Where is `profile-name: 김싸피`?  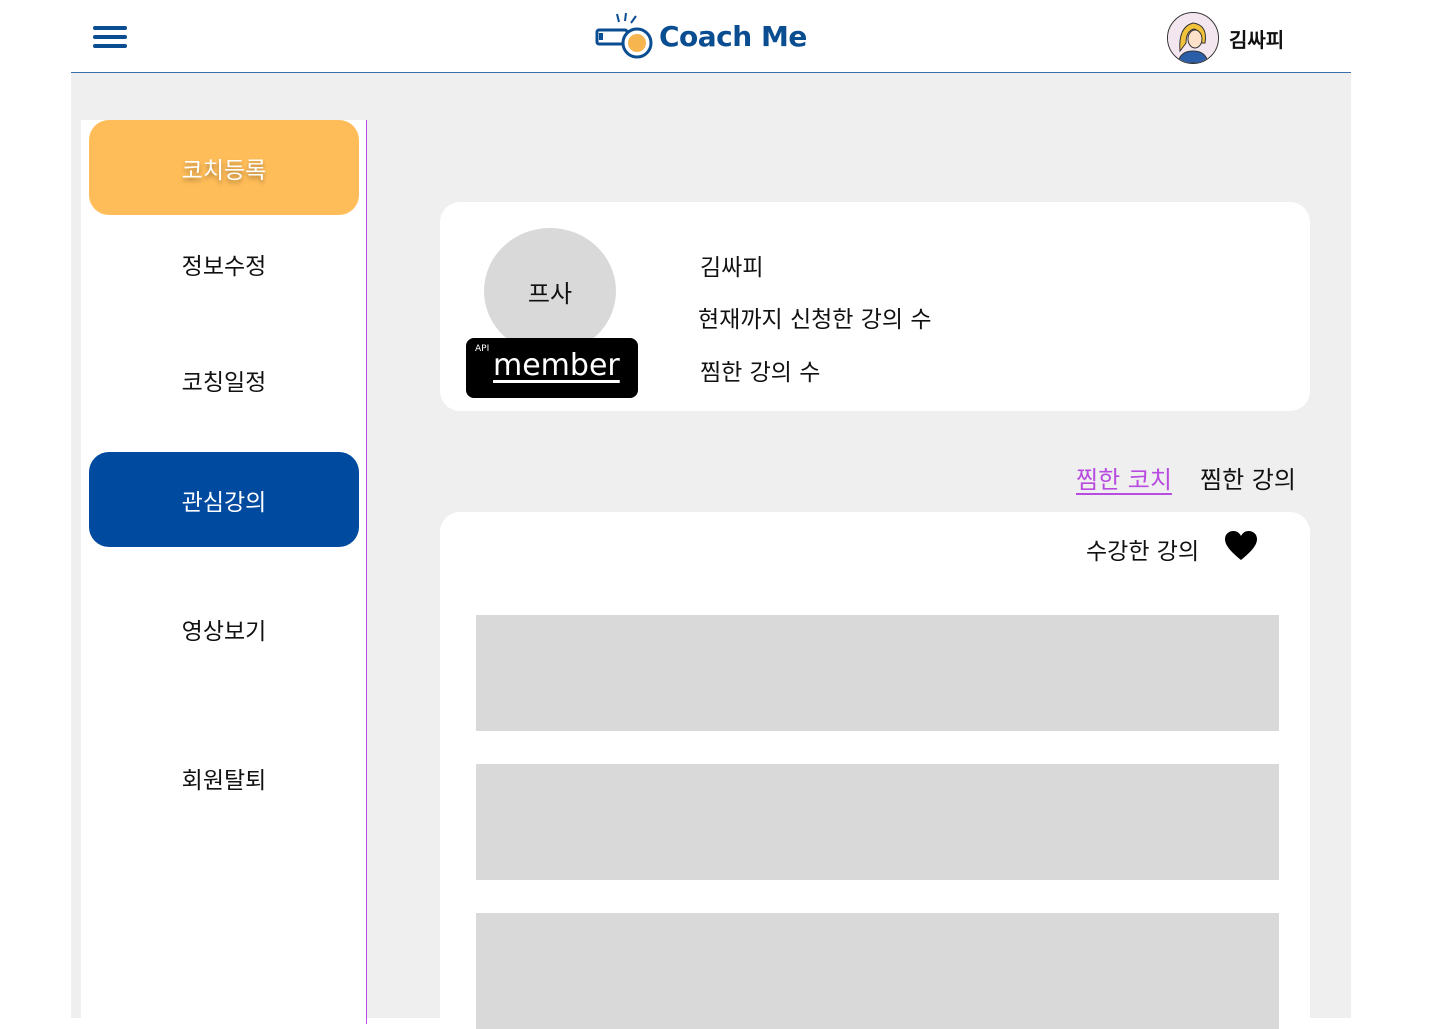
profile-name: 김싸피 is located at coordinates (732, 268).